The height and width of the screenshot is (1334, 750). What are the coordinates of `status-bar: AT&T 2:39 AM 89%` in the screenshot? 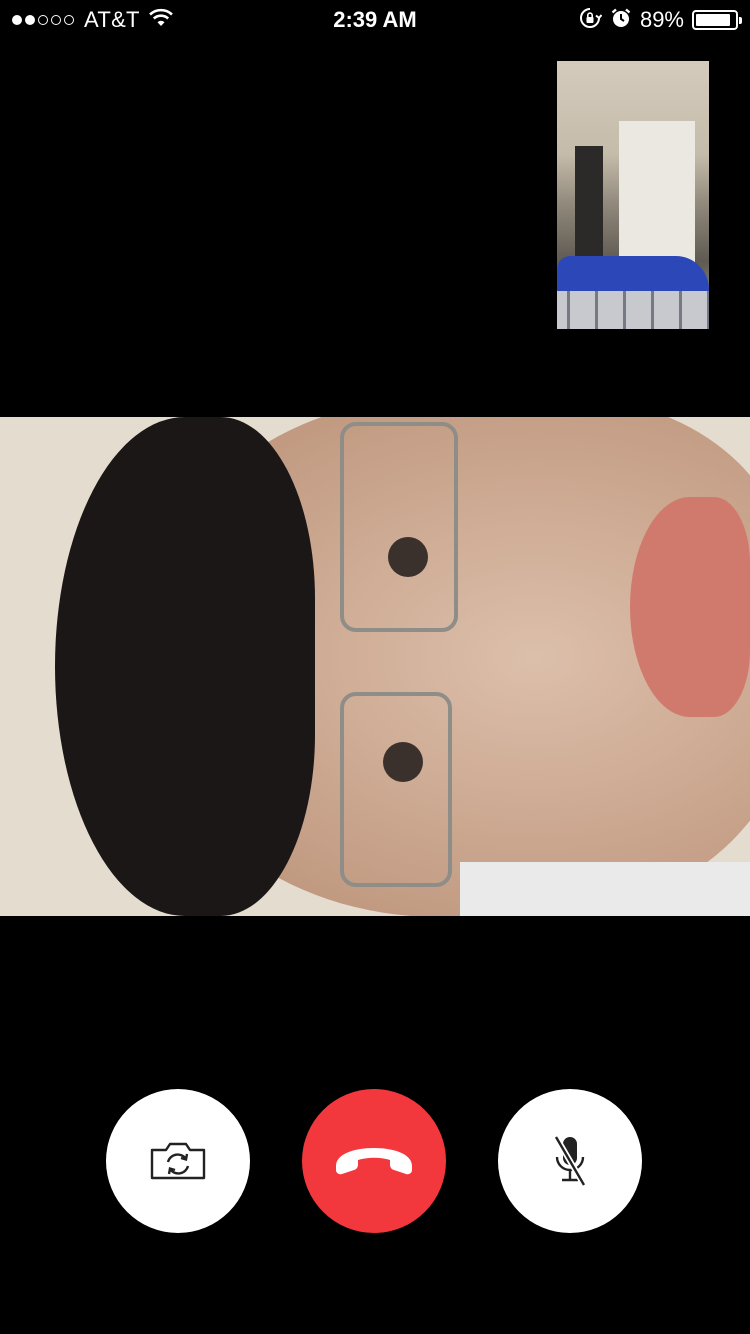 It's located at (375, 20).